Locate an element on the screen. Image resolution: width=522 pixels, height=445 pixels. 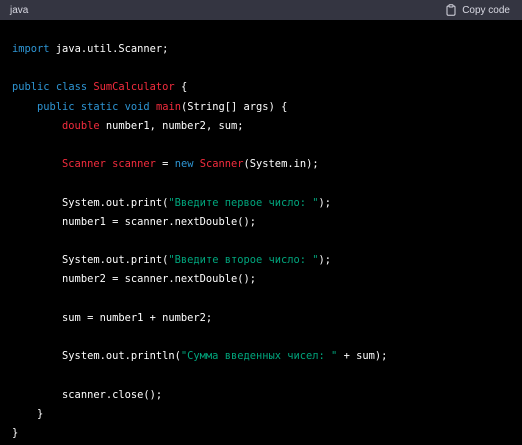
code-line: public class SumCalculator { is located at coordinates (267, 87).